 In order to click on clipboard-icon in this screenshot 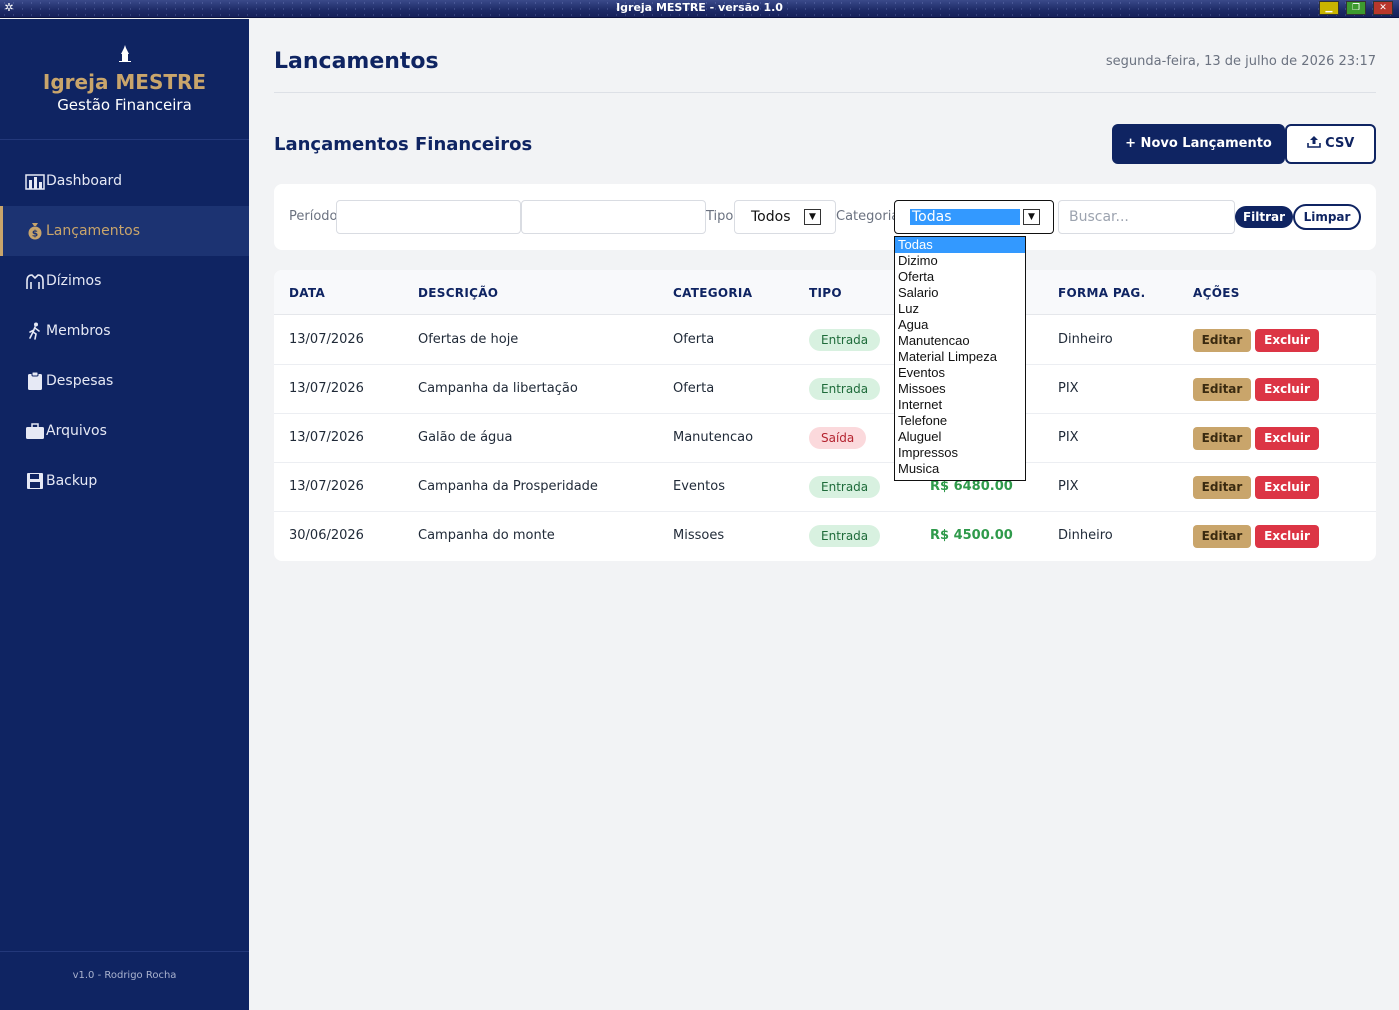, I will do `click(35, 381)`.